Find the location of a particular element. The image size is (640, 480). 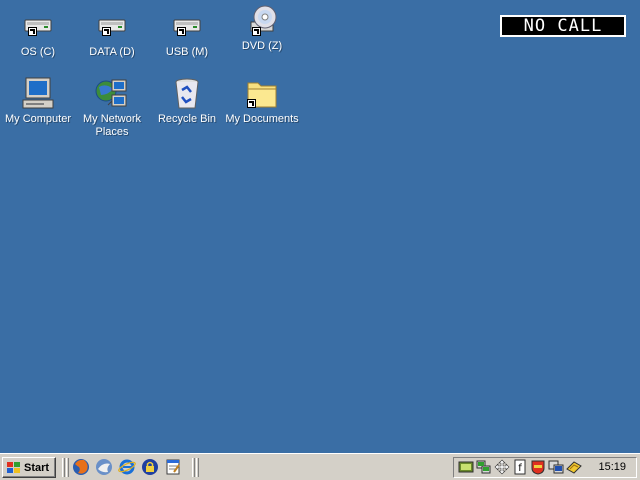

shield-icon is located at coordinates (538, 467).